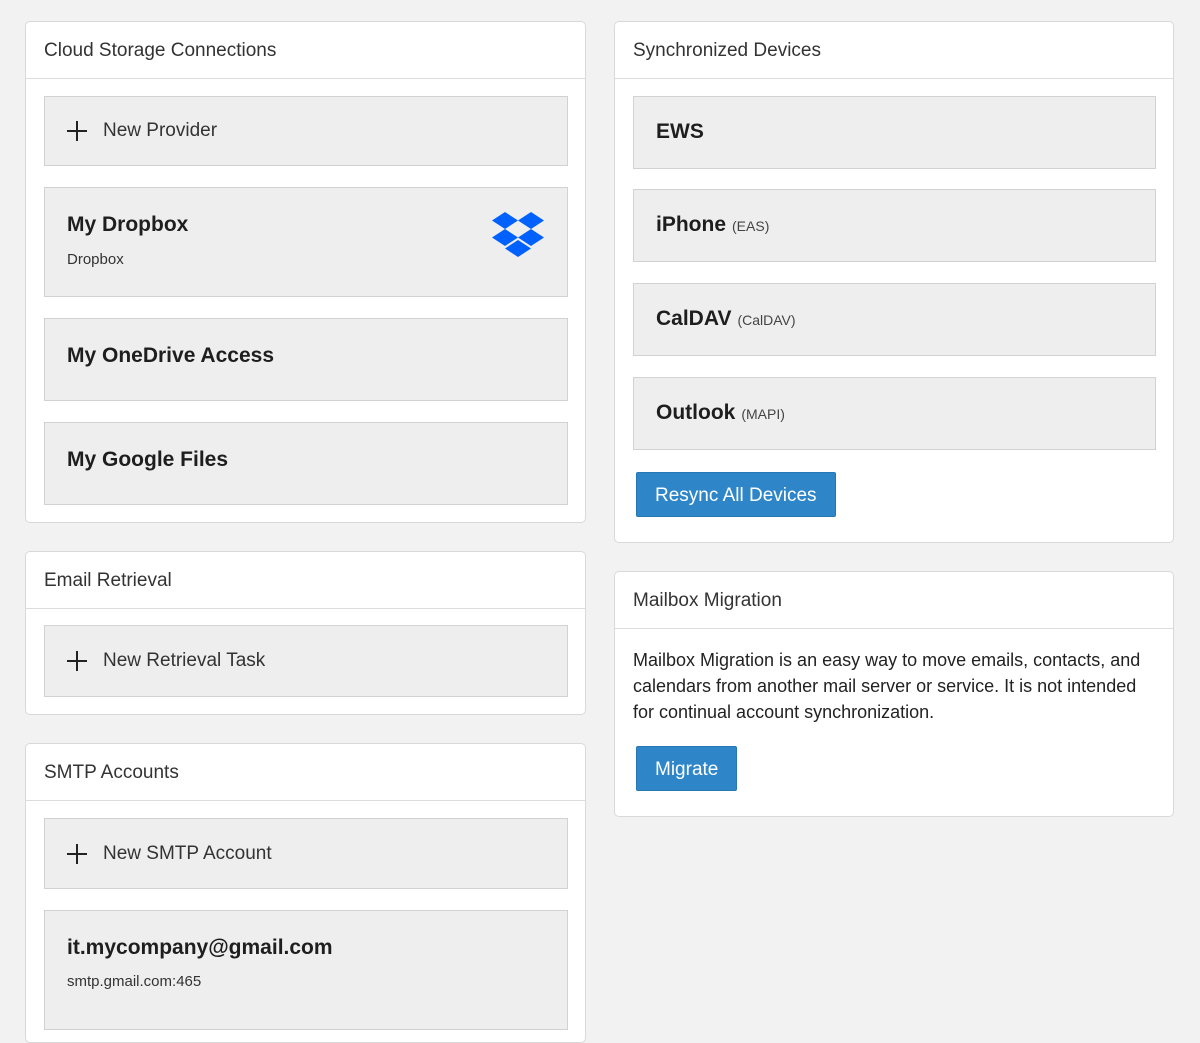 The image size is (1200, 1043). What do you see at coordinates (736, 494) in the screenshot?
I see `resync-all-devices-button: Resync All Devices` at bounding box center [736, 494].